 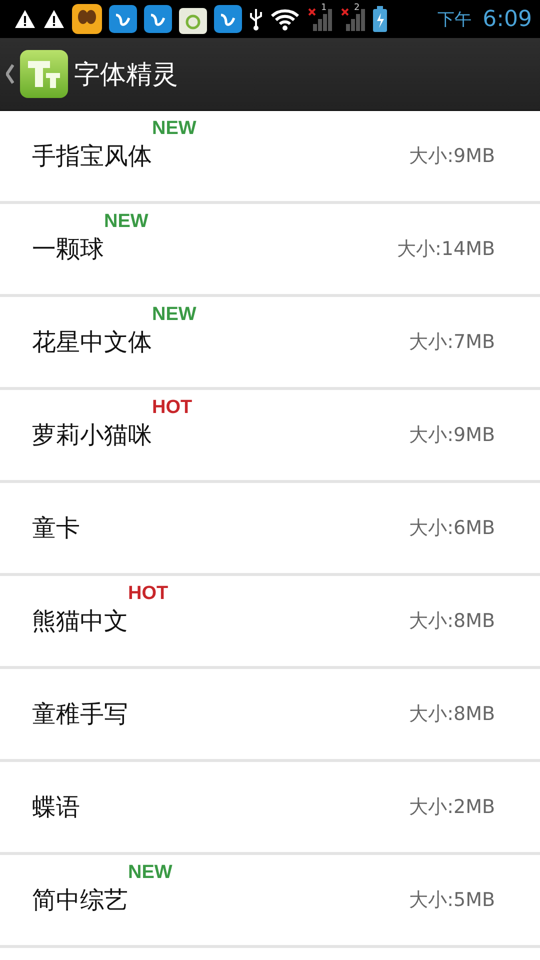 I want to click on font-name: 童稚手写, so click(x=80, y=714).